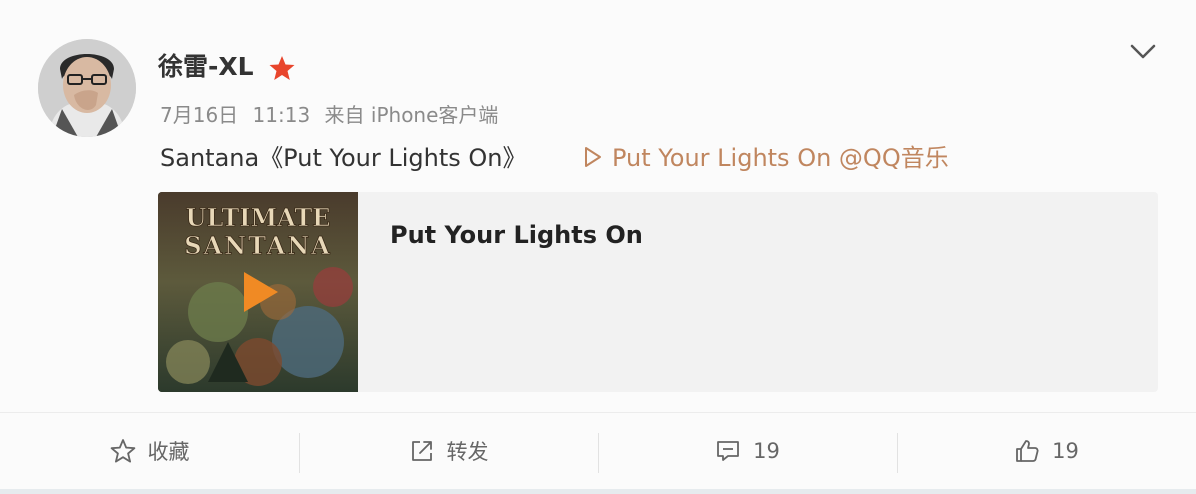 This screenshot has height=494, width=1196. What do you see at coordinates (282, 115) in the screenshot?
I see `post-time: 11:13` at bounding box center [282, 115].